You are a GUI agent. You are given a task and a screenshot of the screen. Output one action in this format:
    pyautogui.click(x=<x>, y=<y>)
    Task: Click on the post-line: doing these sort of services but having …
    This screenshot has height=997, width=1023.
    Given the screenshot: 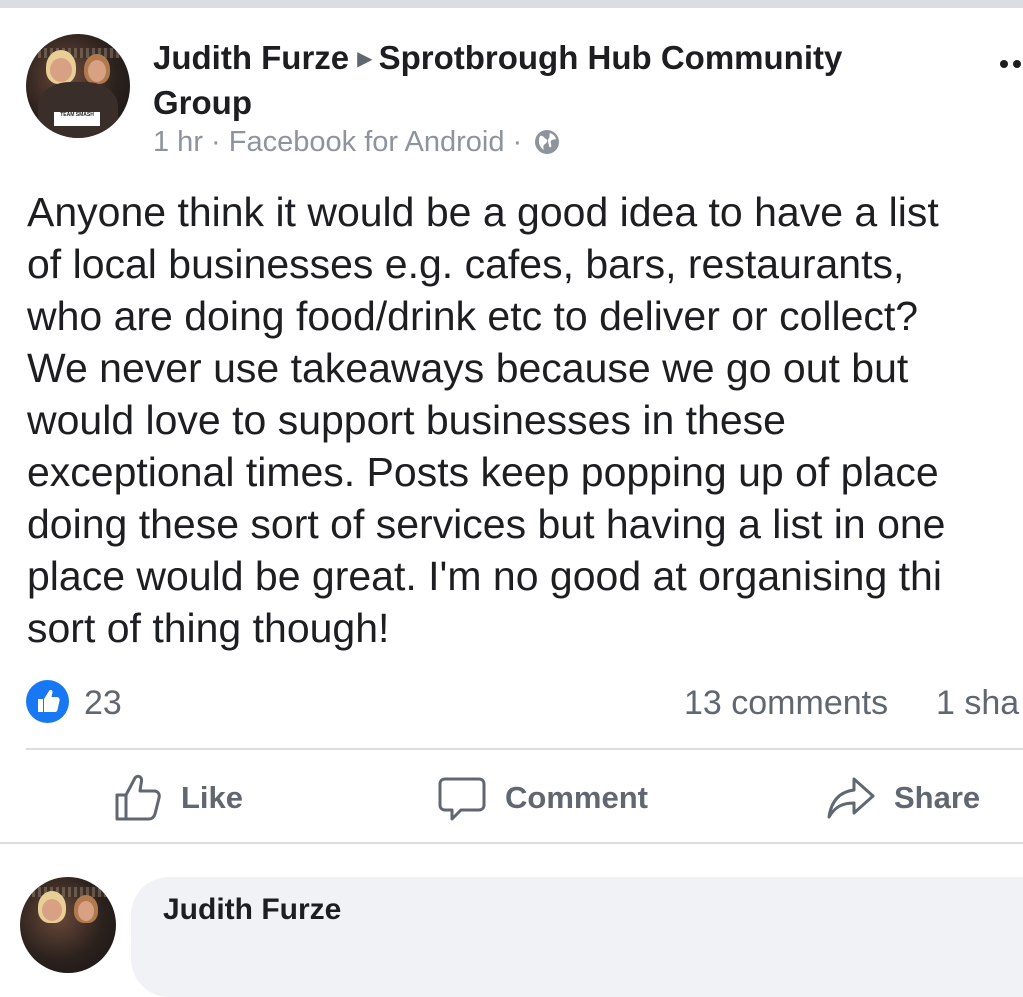 What is the action you would take?
    pyautogui.click(x=486, y=524)
    